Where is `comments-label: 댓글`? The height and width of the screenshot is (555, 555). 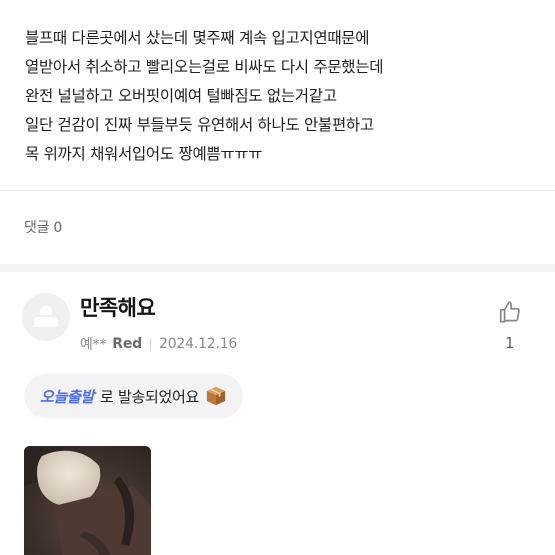 comments-label: 댓글 is located at coordinates (37, 228).